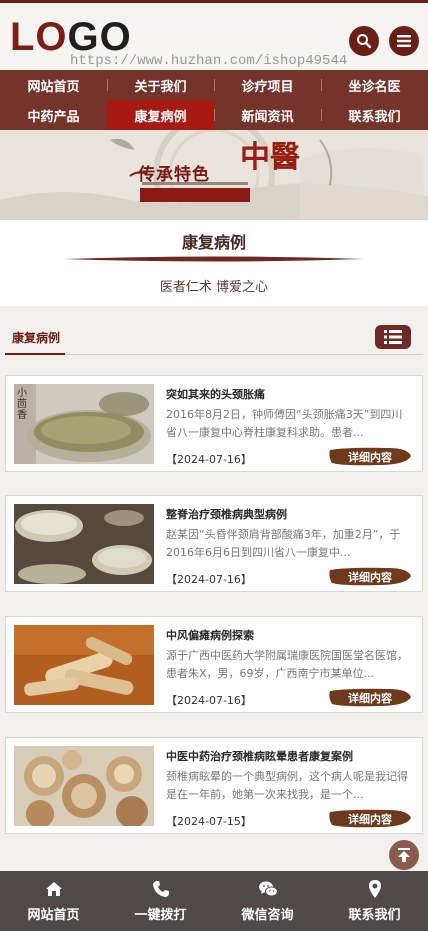  Describe the element at coordinates (374, 901) in the screenshot. I see `footer-contact-button: 联系我们` at that location.